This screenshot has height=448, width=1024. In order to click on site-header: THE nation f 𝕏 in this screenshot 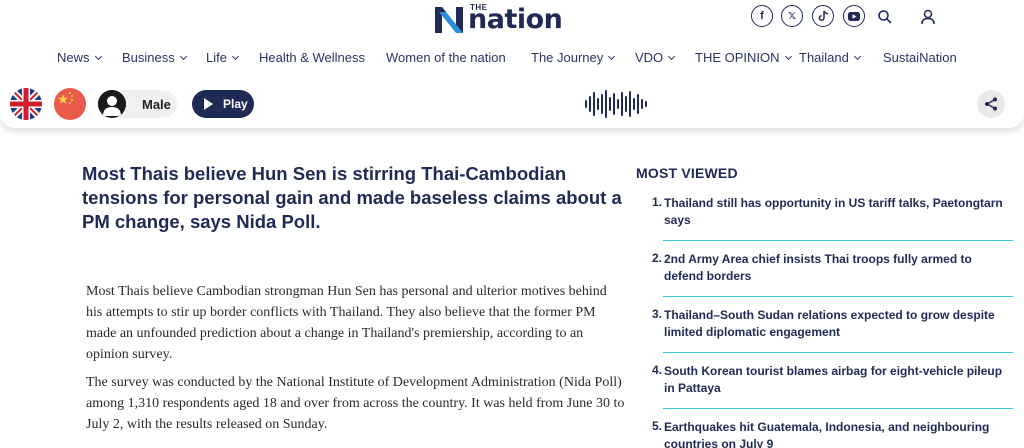, I will do `click(512, 22)`.